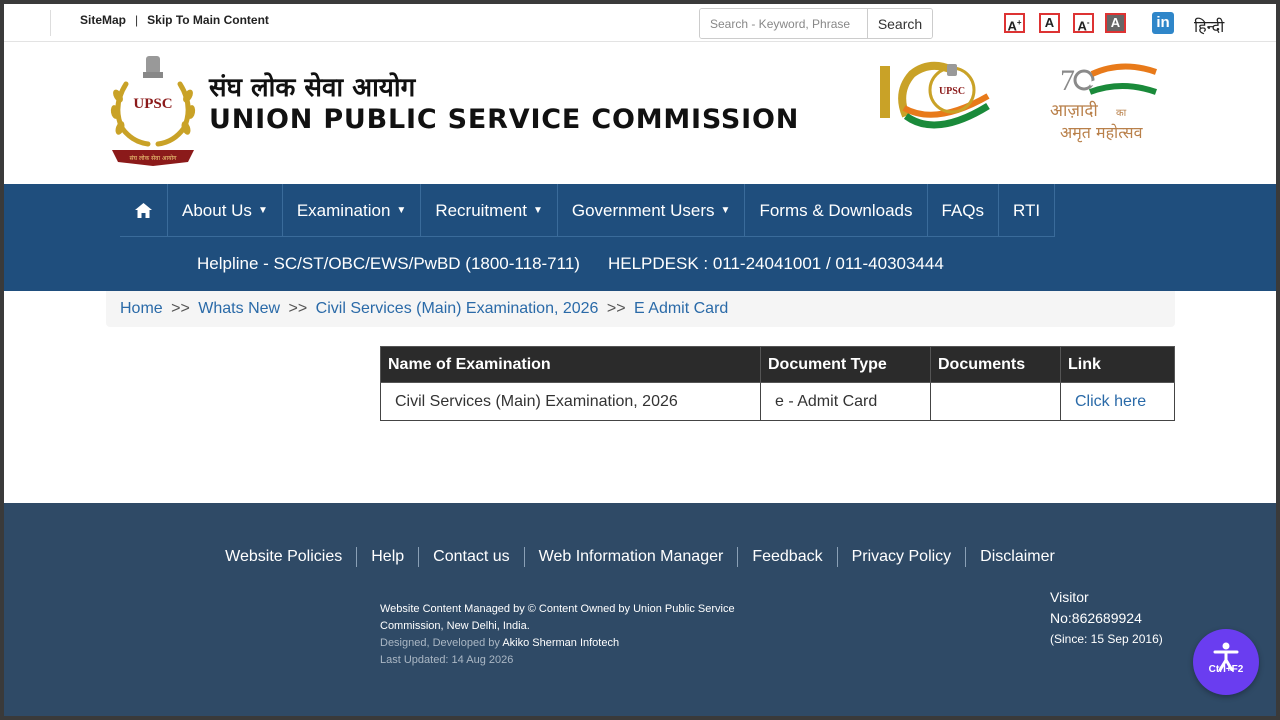 The height and width of the screenshot is (720, 1280). I want to click on visitor-number: No:862689924, so click(1096, 618).